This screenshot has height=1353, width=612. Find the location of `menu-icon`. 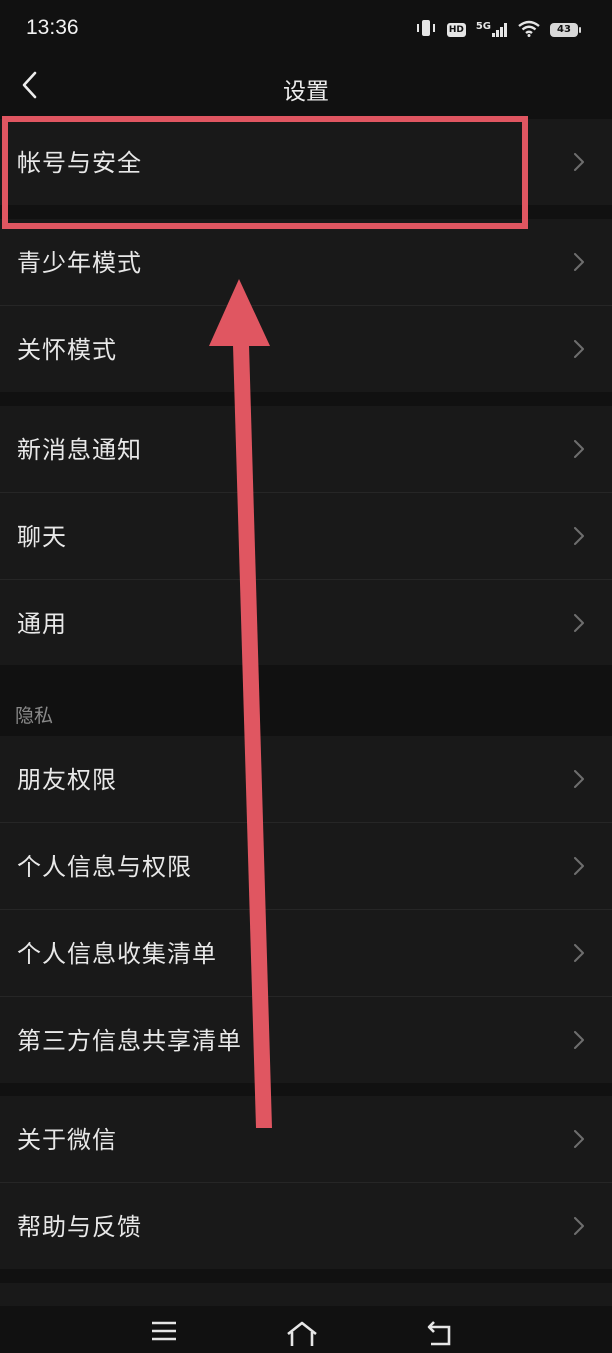

menu-icon is located at coordinates (164, 1333).